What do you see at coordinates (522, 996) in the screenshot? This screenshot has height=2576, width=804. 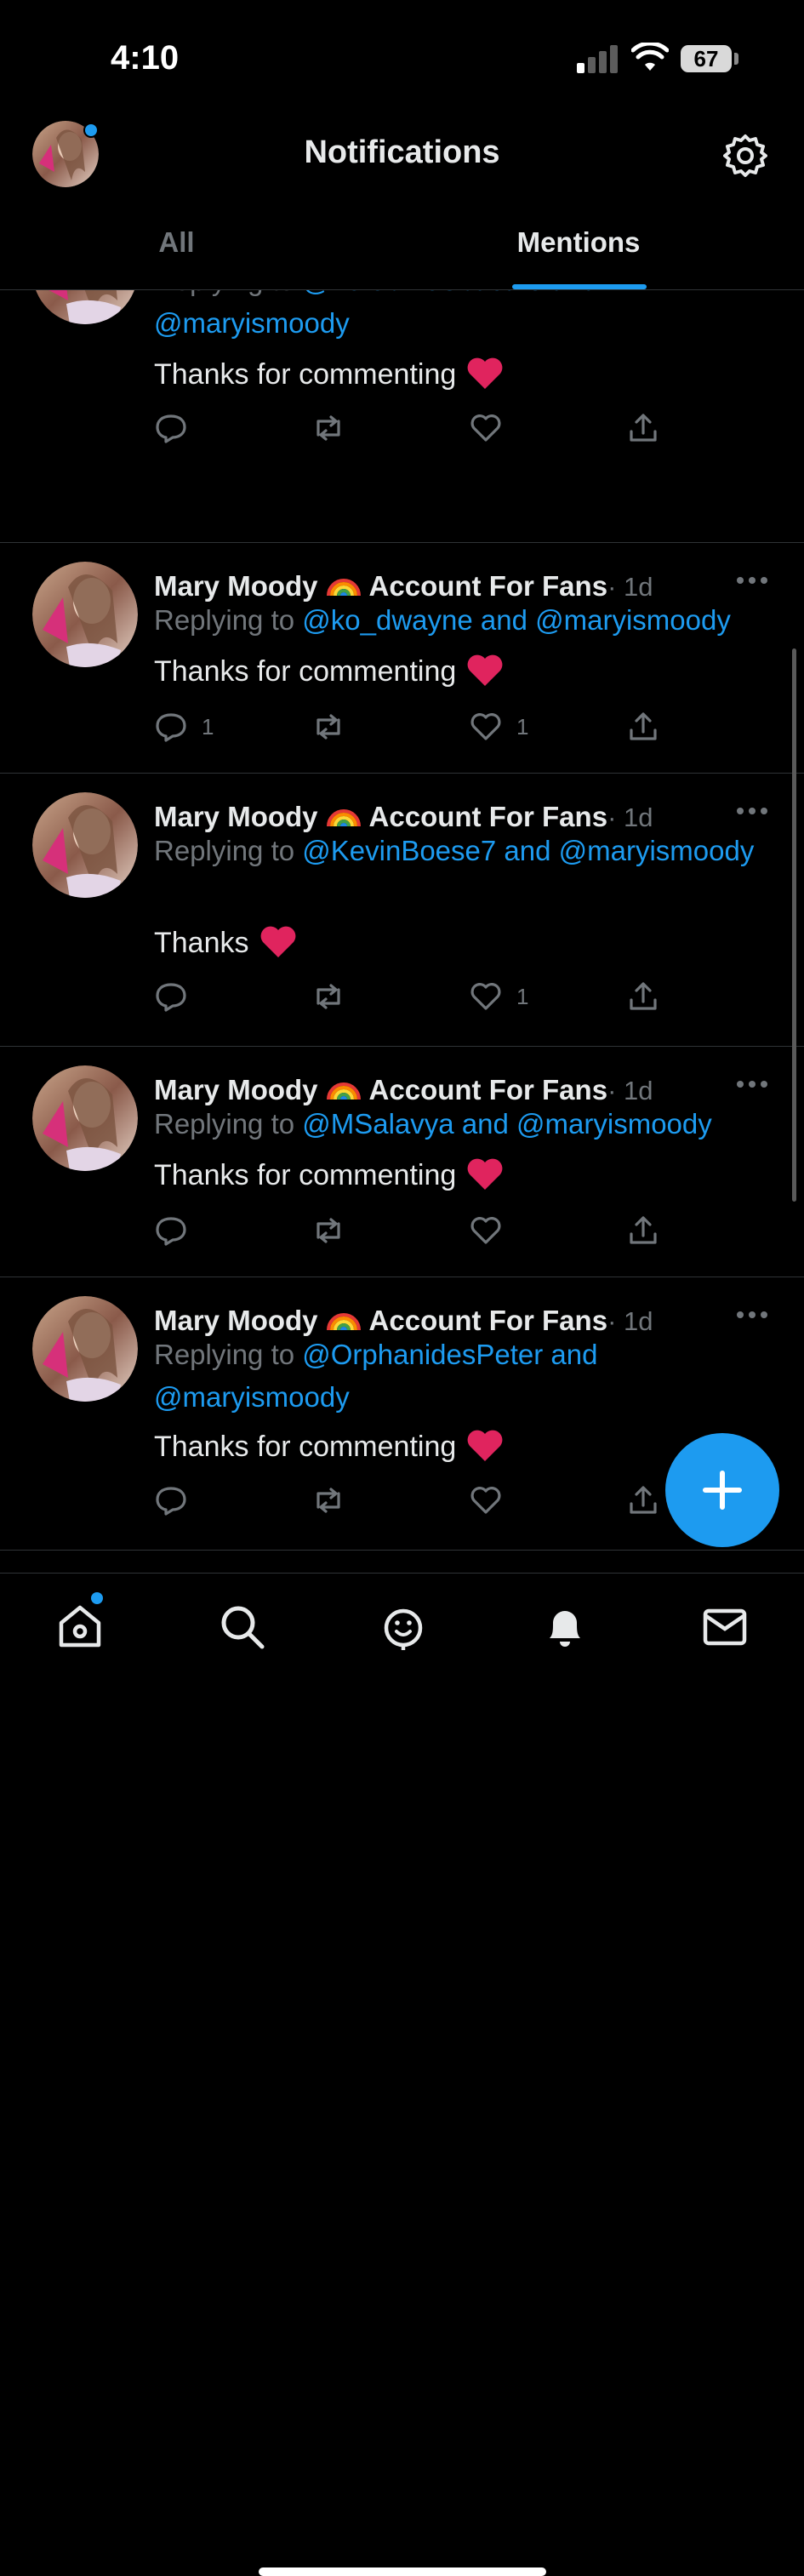 I see `like-count: 1` at bounding box center [522, 996].